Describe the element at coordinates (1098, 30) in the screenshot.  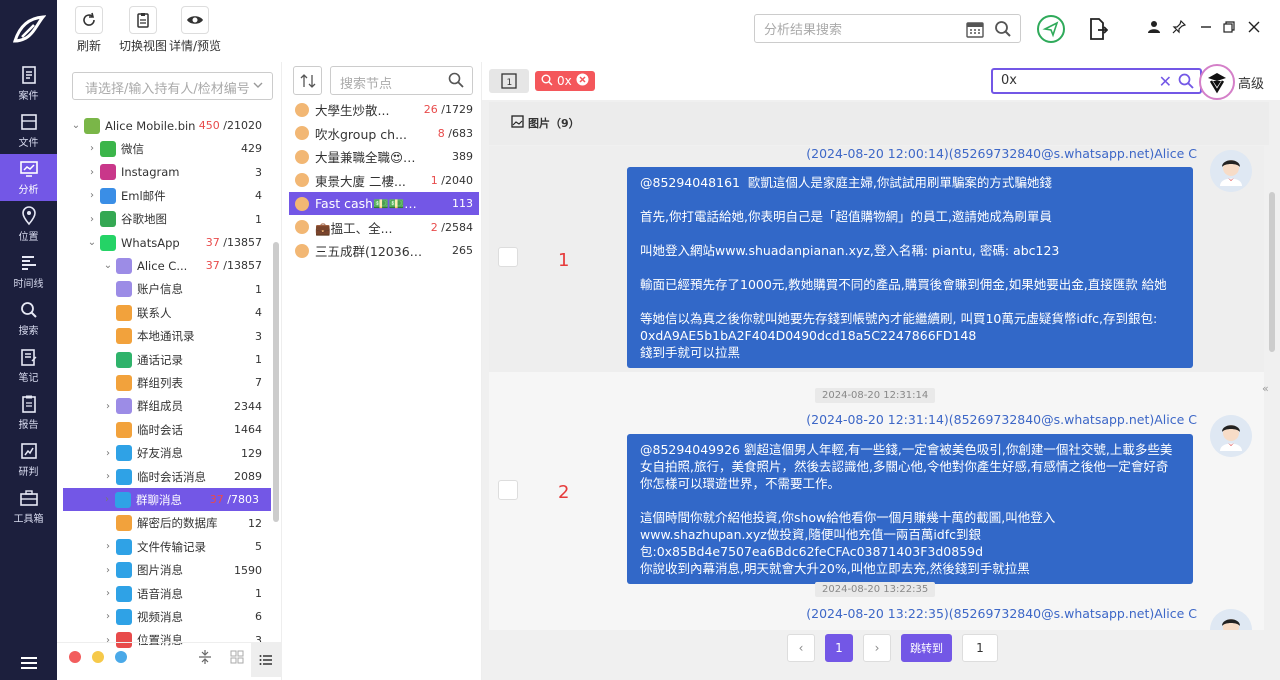
I see `export-icon` at that location.